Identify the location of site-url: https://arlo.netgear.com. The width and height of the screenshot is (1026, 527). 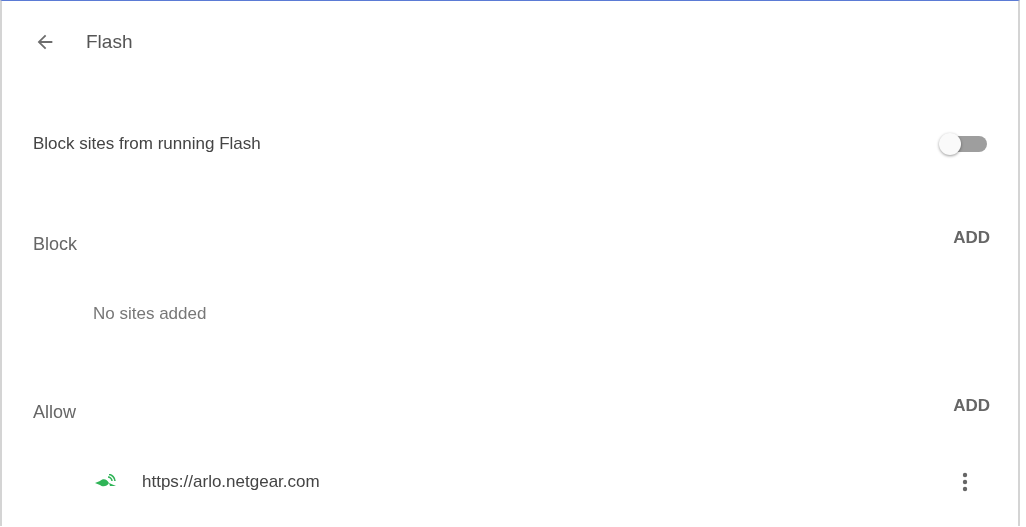
(552, 482).